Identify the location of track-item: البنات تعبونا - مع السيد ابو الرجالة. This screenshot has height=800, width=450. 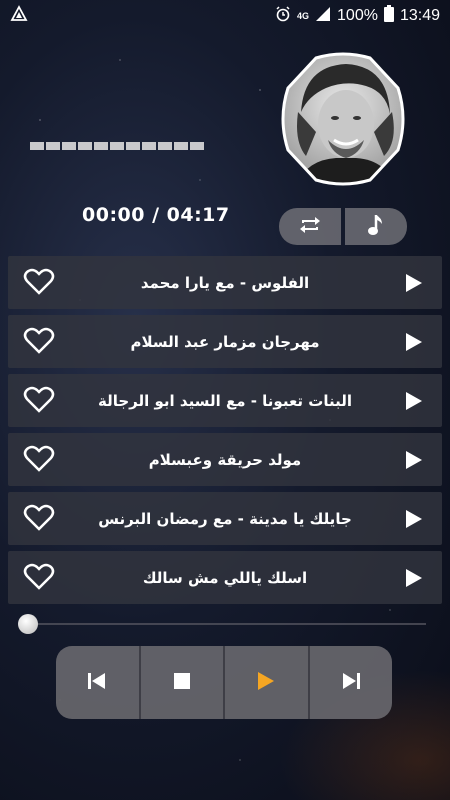
(225, 400).